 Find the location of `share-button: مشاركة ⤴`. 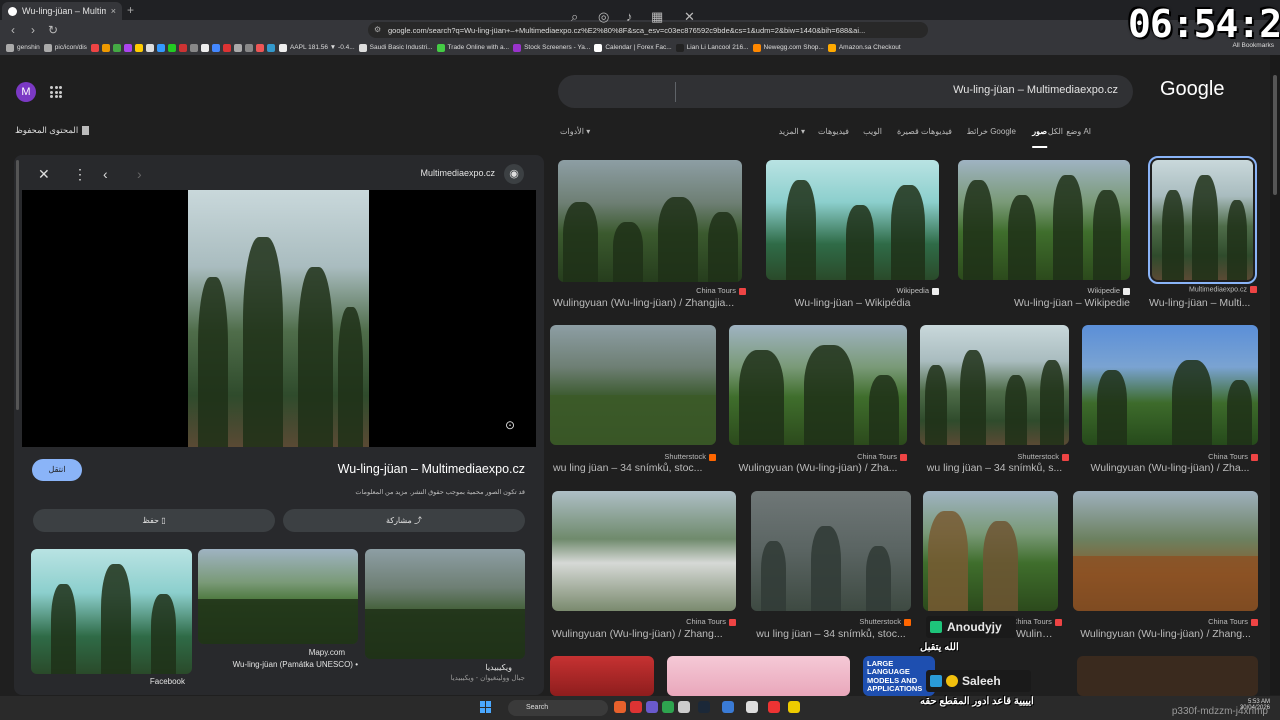

share-button: مشاركة ⤴ is located at coordinates (404, 520).